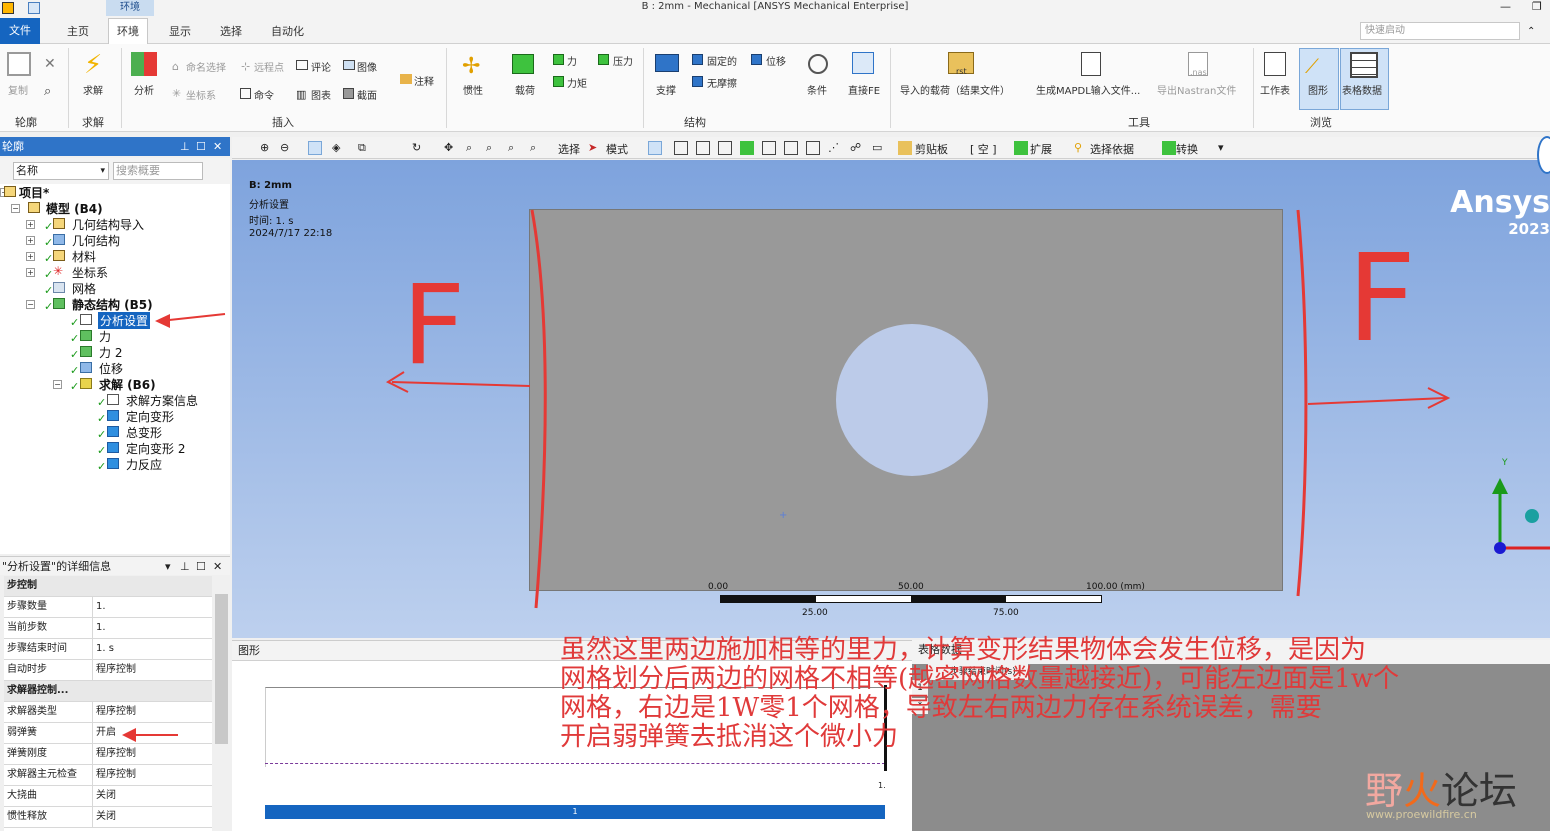 The height and width of the screenshot is (831, 1550). I want to click on label-icon: ▭, so click(879, 148).